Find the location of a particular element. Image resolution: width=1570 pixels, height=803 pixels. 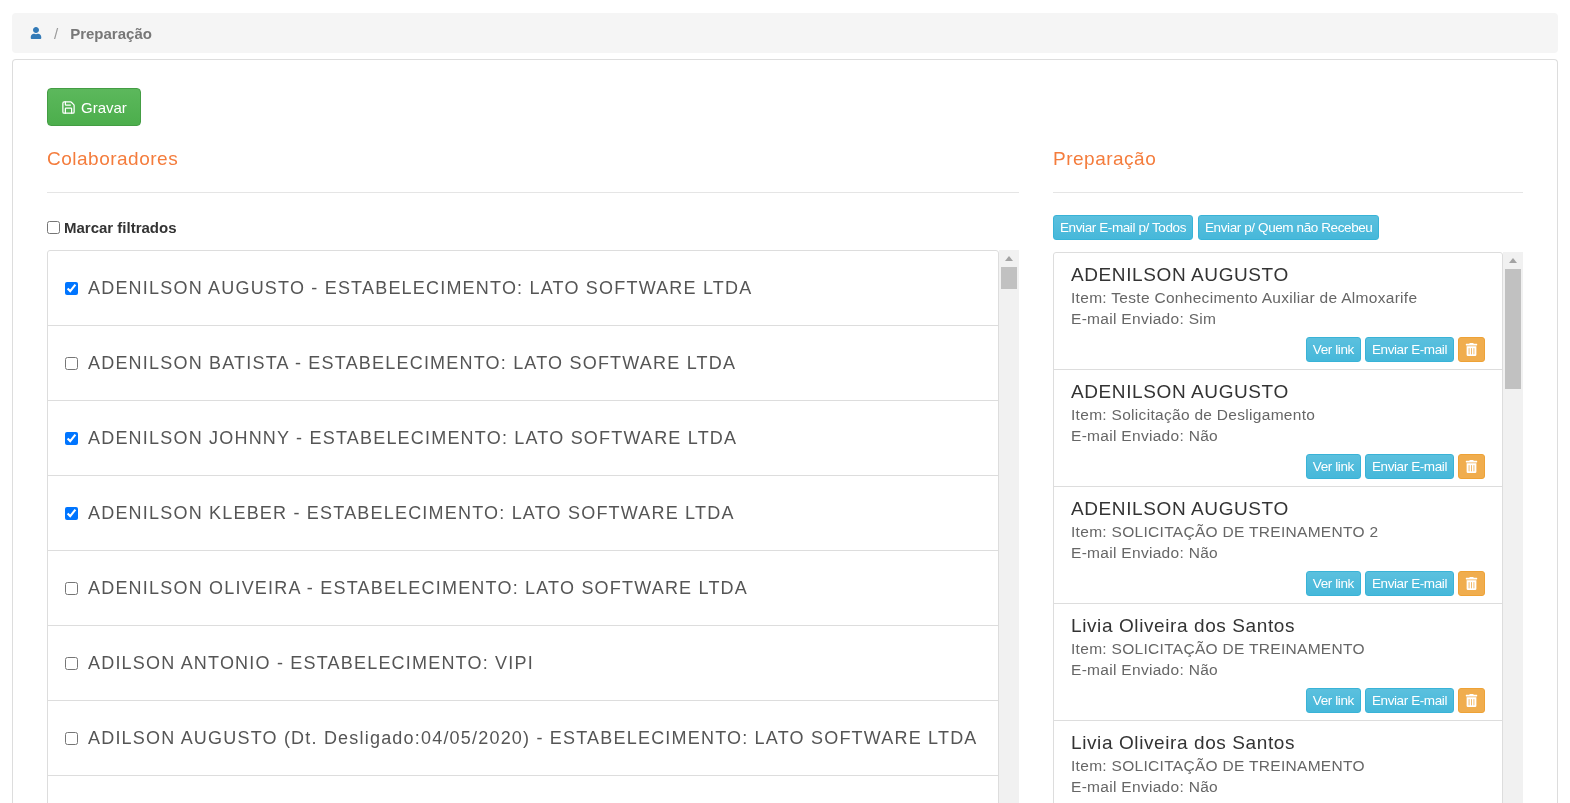

item-text: Item: Teste Conhecimento Auxiliar de Almoxarife is located at coordinates (1245, 298).